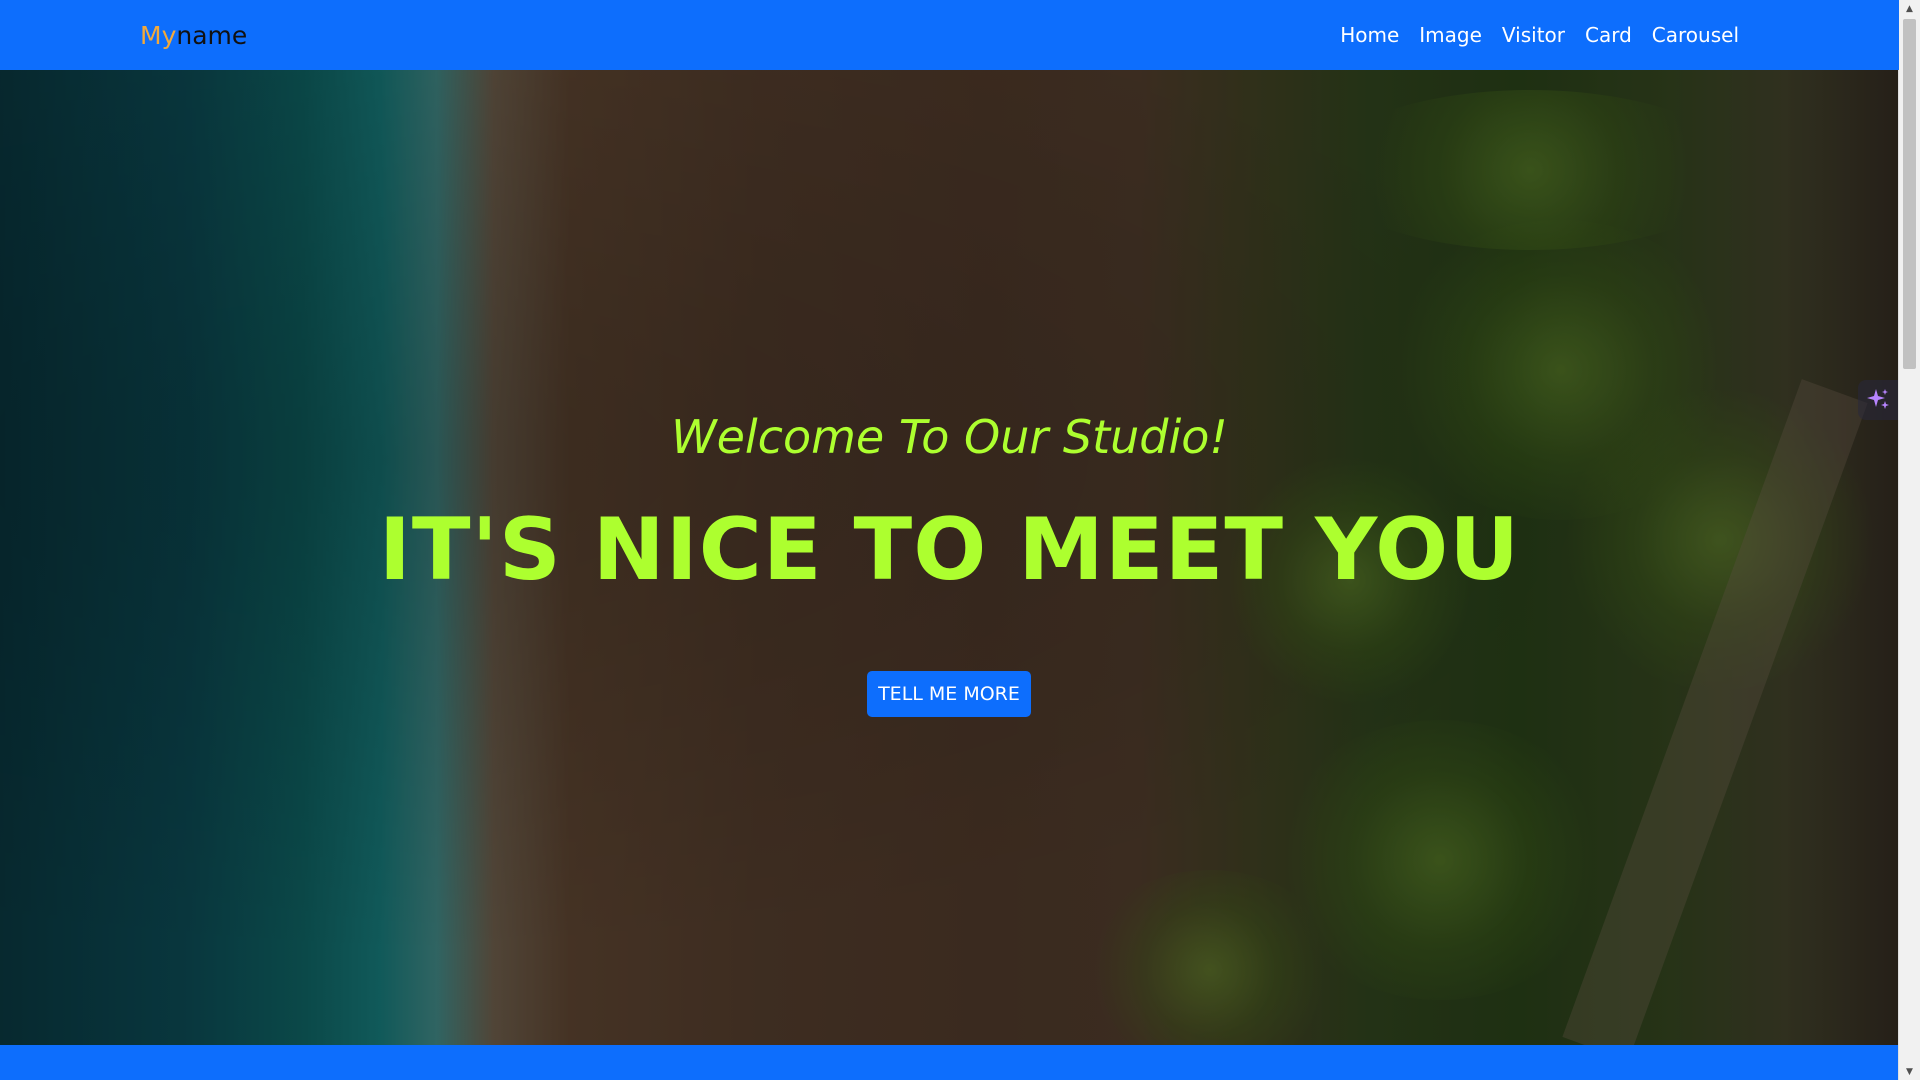  I want to click on nav-links: Home Image Visitor Card Carousel, so click(1539, 35).